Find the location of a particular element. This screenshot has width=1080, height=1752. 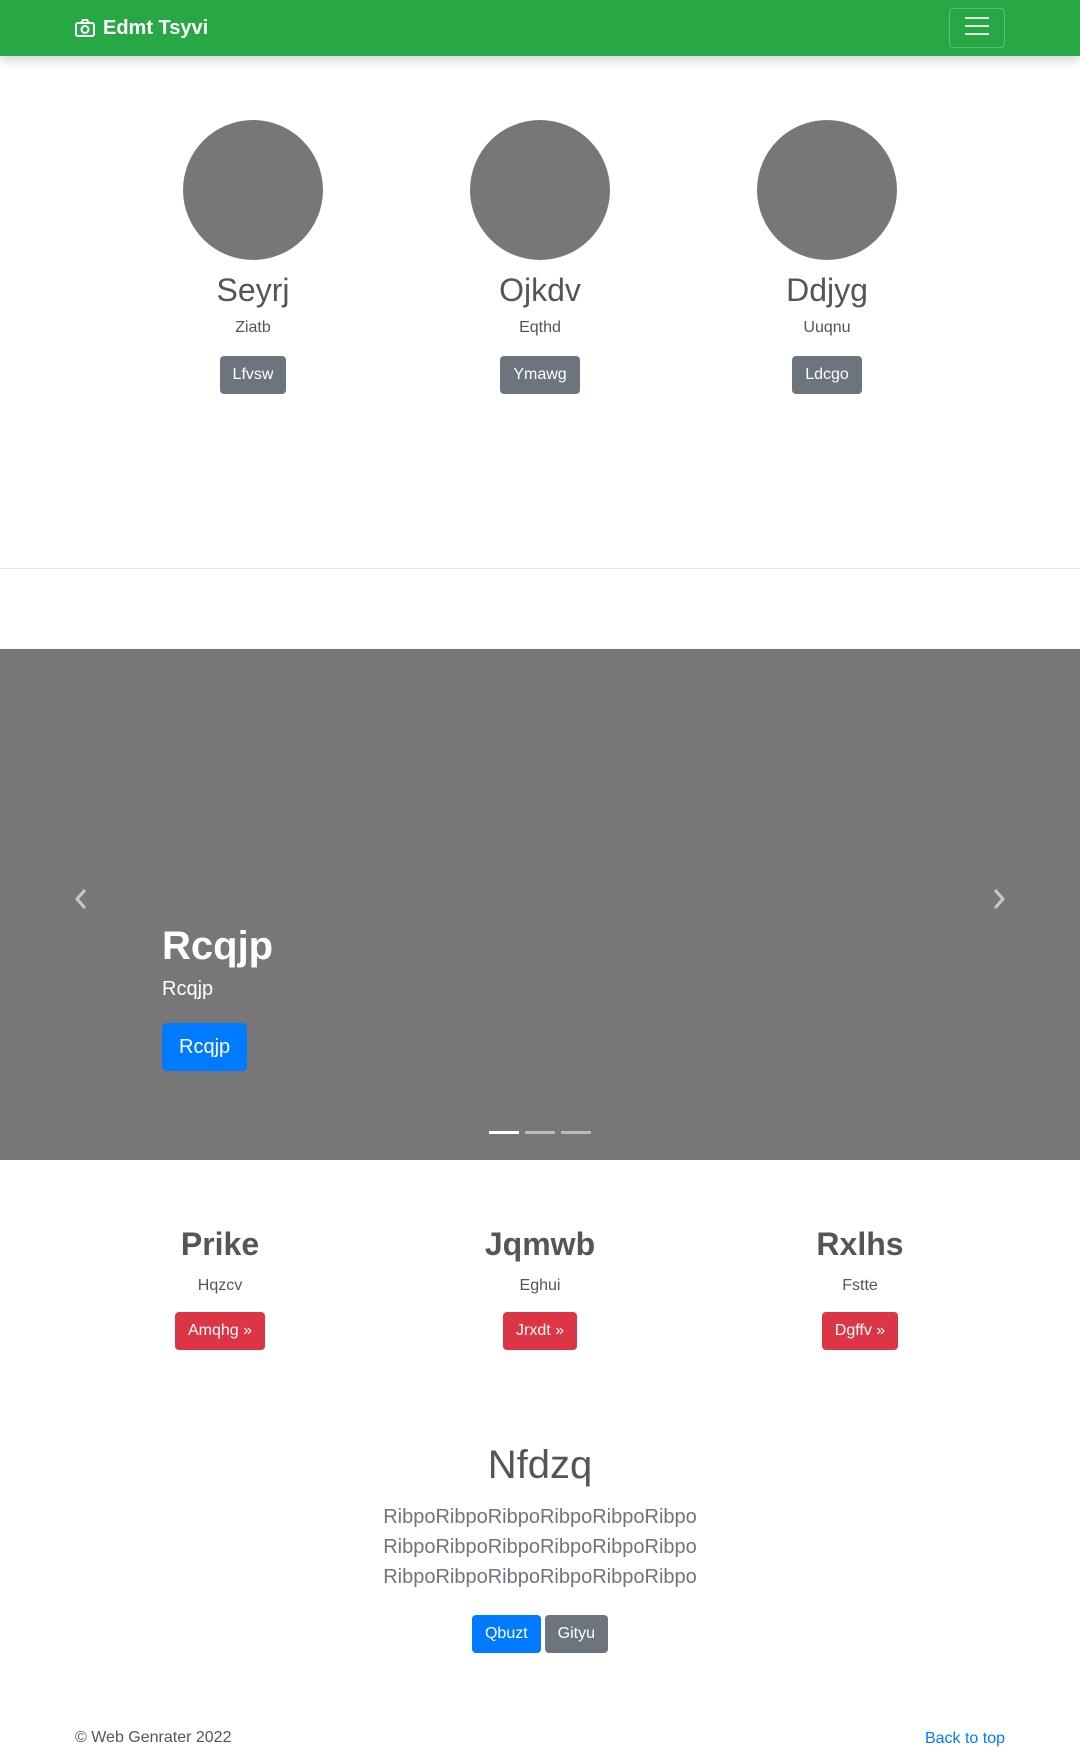

brand-label: Edmt Tsyvi is located at coordinates (156, 27).